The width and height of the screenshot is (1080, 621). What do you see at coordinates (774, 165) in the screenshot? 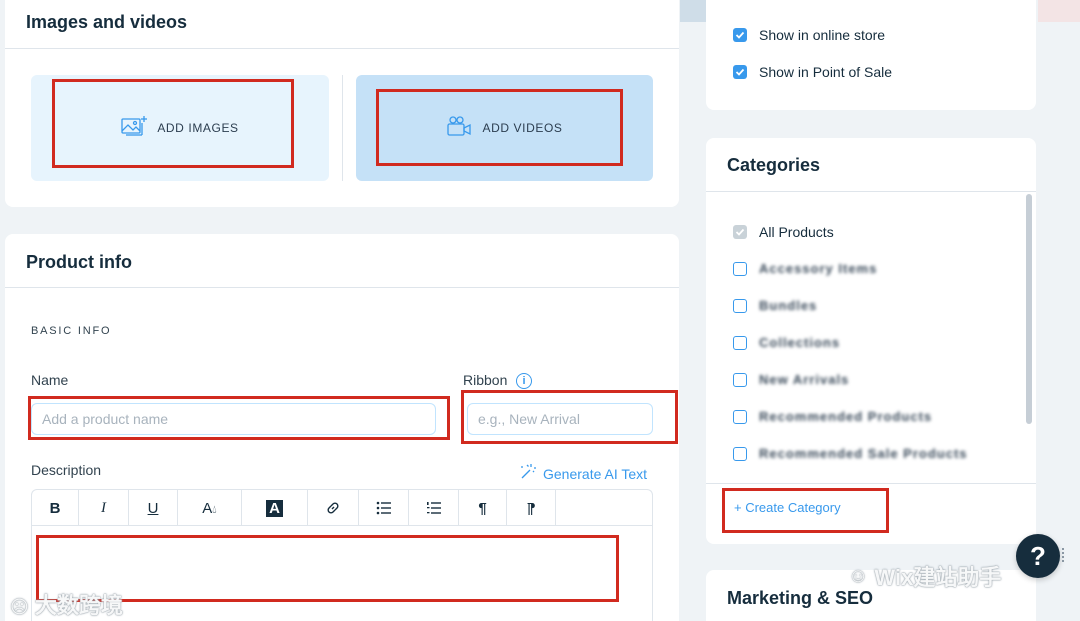
I see `categories-title: Categories` at bounding box center [774, 165].